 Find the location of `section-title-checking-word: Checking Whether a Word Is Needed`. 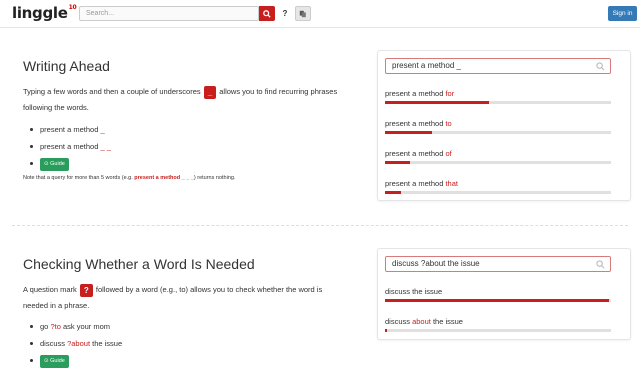

section-title-checking-word: Checking Whether a Word Is Needed is located at coordinates (139, 264).